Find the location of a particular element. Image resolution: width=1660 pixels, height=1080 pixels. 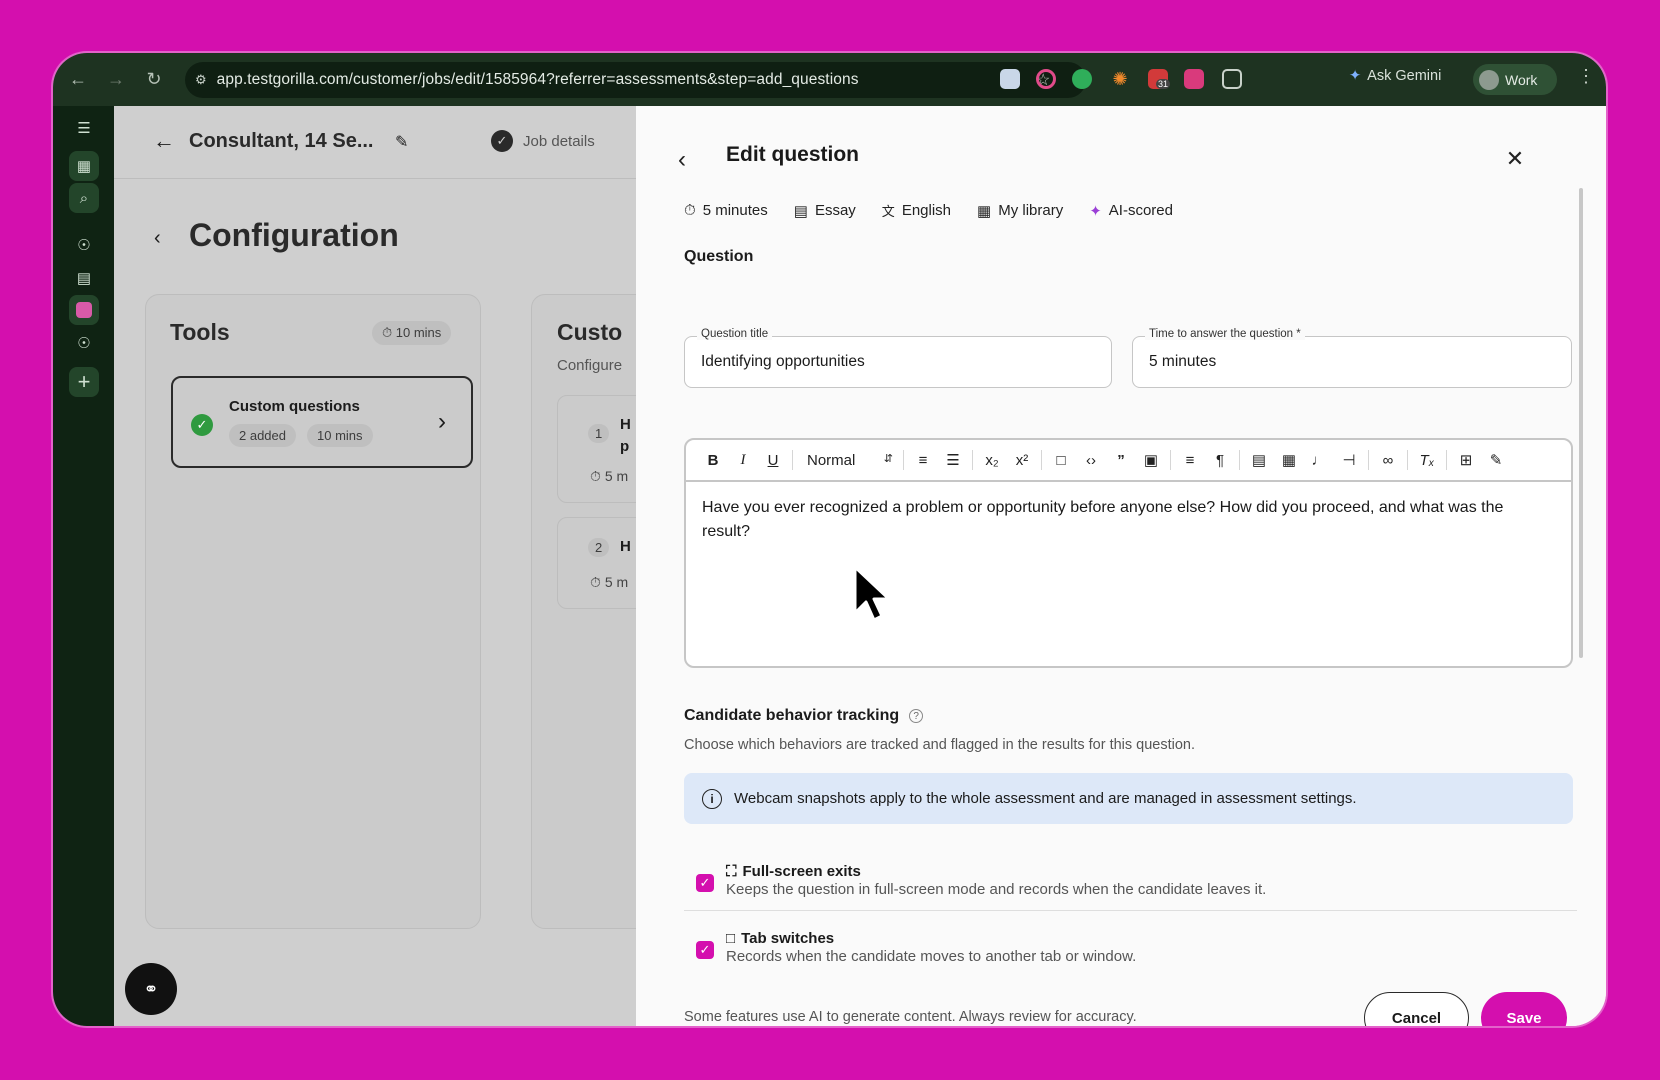

question-number: 1 is located at coordinates (599, 433).